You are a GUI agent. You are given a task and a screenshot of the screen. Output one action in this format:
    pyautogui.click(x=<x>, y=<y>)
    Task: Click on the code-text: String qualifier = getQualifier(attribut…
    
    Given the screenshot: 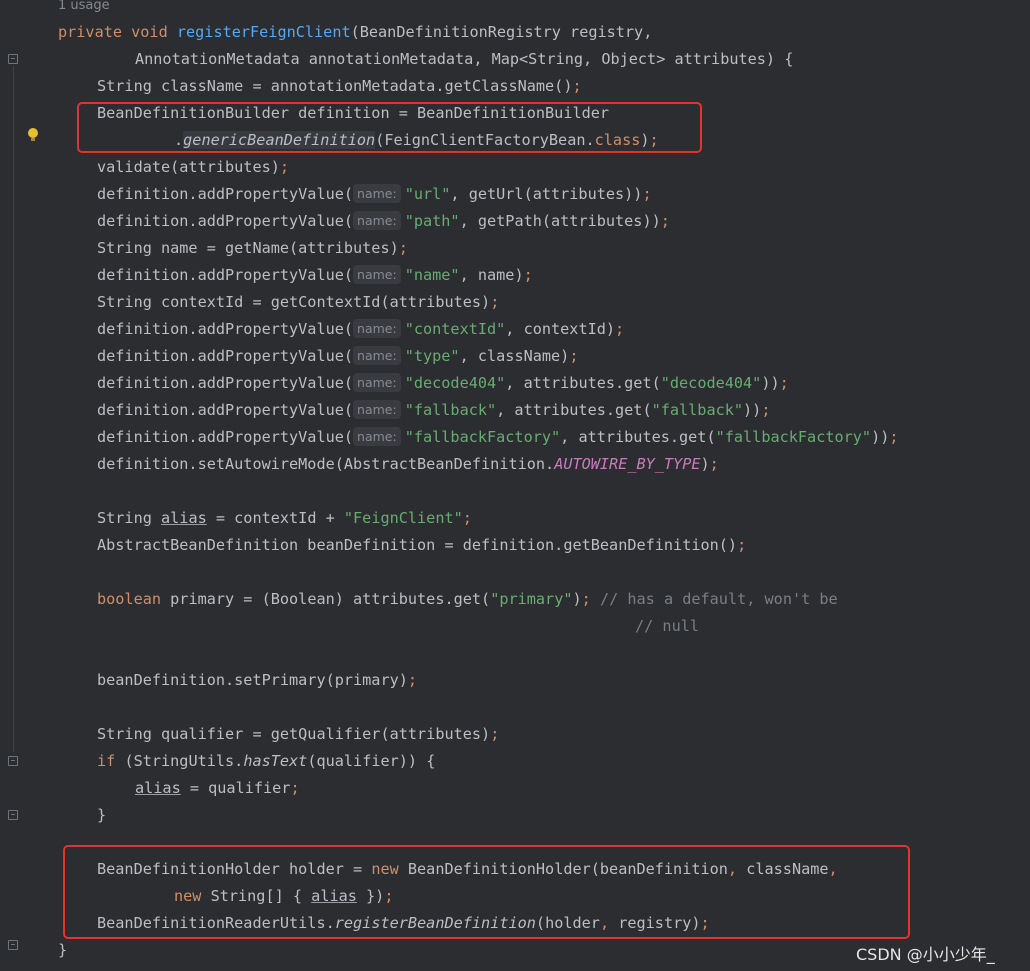 What is the action you would take?
    pyautogui.click(x=294, y=734)
    